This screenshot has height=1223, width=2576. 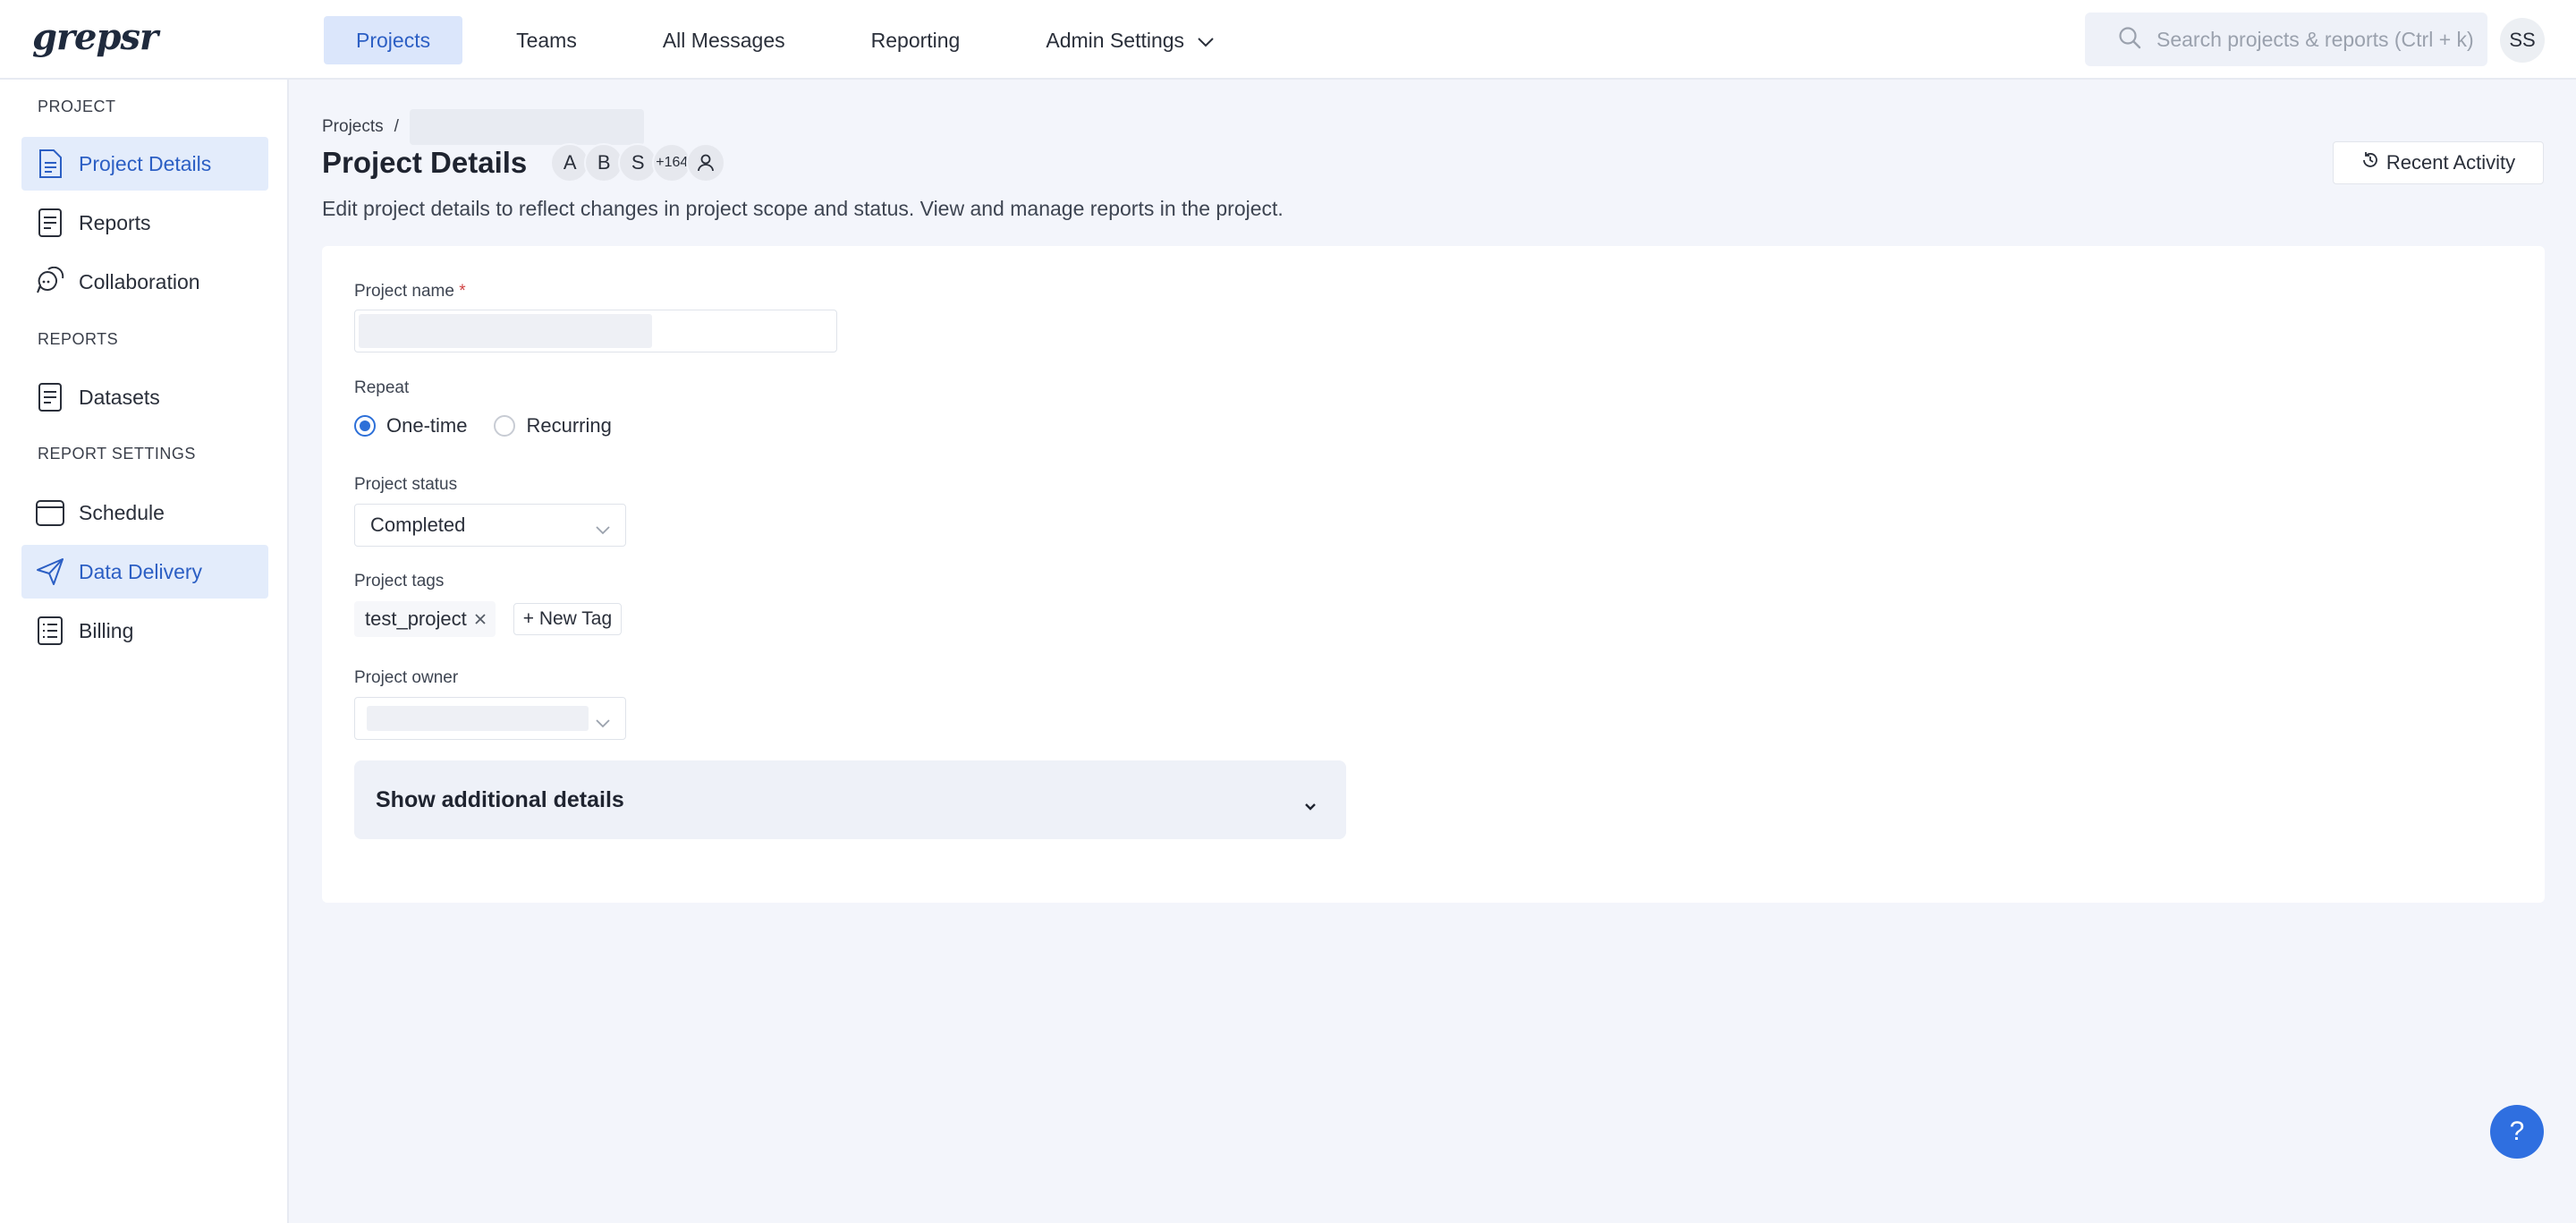 I want to click on project-tags: test_project + New Tag, so click(x=488, y=619).